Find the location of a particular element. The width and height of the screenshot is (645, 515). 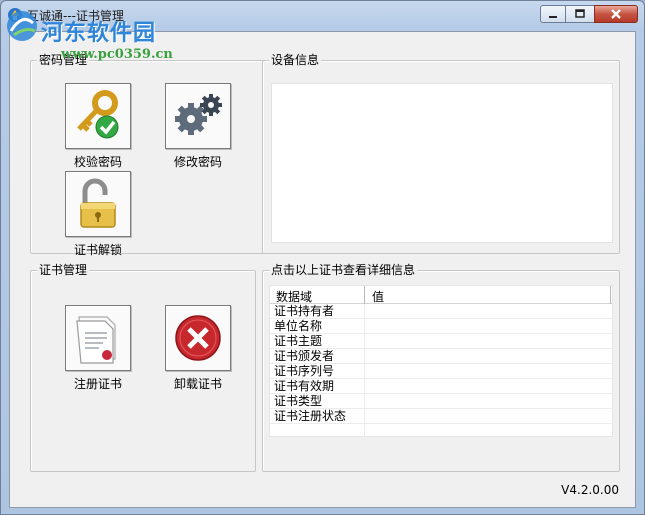

verify-password-label: 校验密码 is located at coordinates (97, 162).